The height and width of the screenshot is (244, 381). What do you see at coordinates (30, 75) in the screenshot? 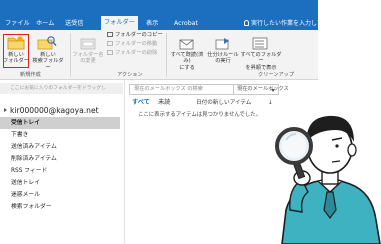
I see `group-new-label: 新規作成` at bounding box center [30, 75].